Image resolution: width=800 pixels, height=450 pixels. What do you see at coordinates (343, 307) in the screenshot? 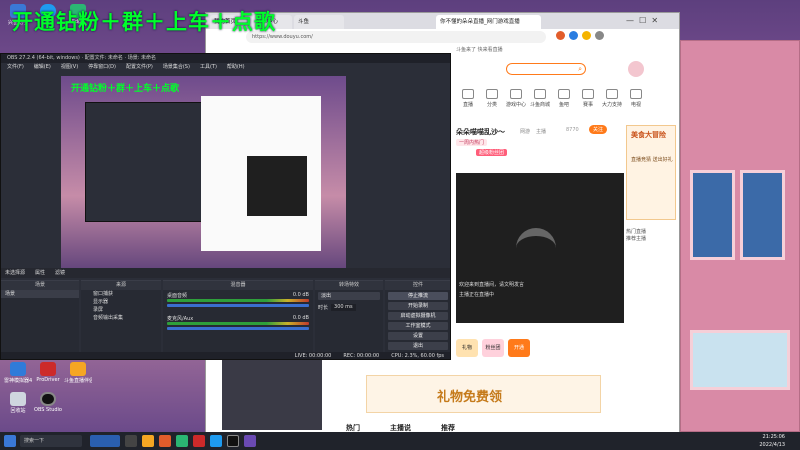
I see `duration-input: 300 ms` at bounding box center [343, 307].